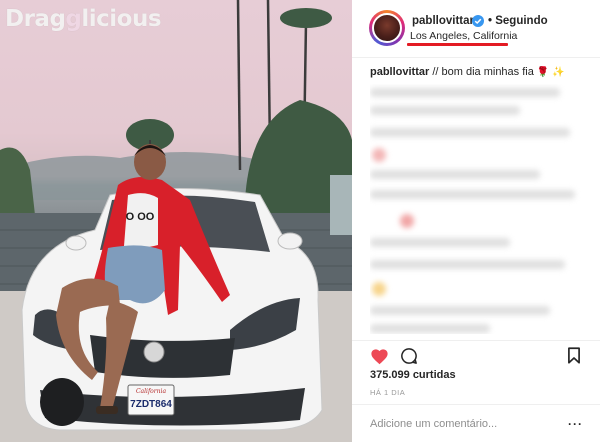  What do you see at coordinates (463, 36) in the screenshot?
I see `location-link: Los Angeles, California` at bounding box center [463, 36].